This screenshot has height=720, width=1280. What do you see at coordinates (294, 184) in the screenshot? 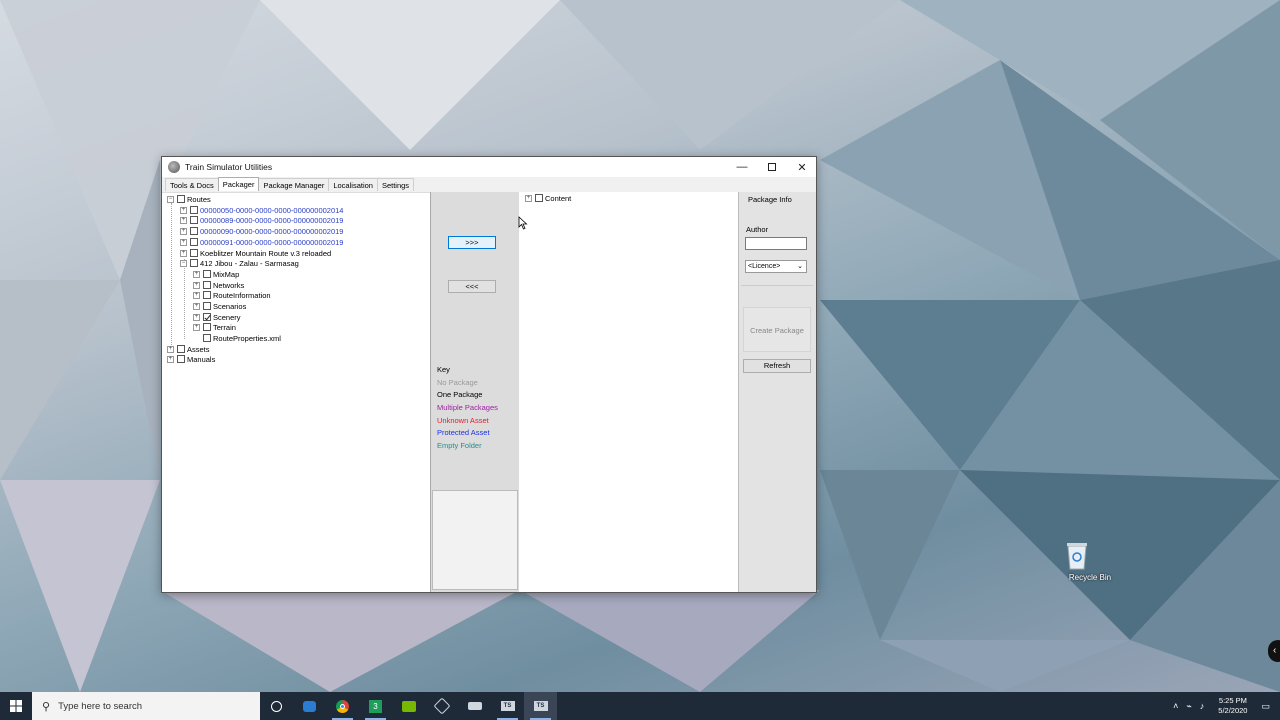
I see `tab-package-manager: Package Manager` at bounding box center [294, 184].